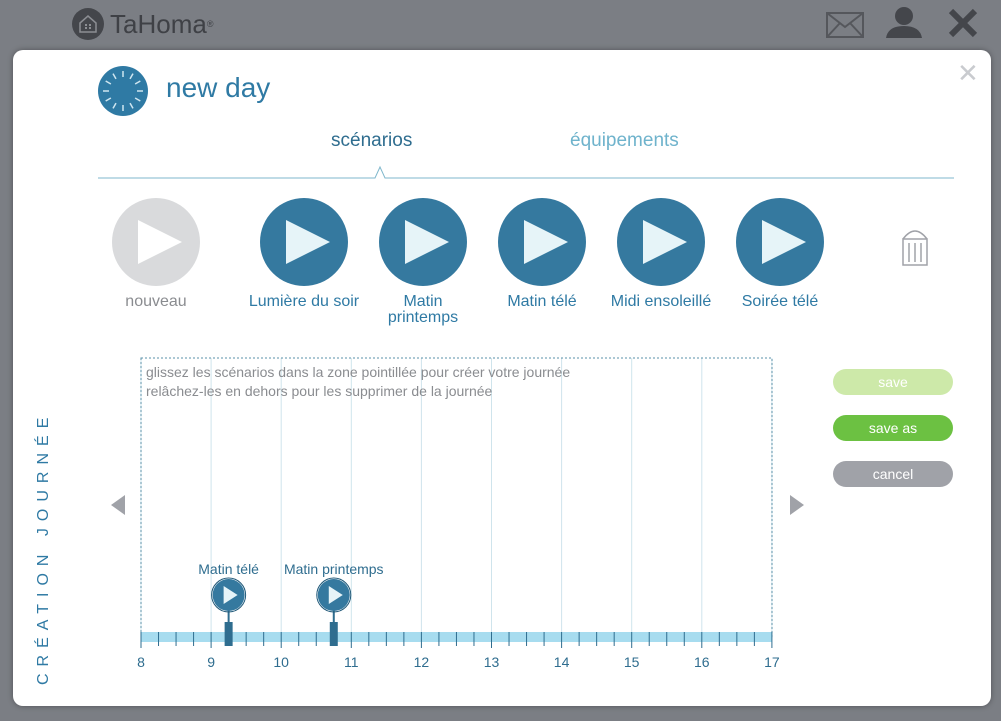 The width and height of the screenshot is (1001, 721). What do you see at coordinates (904, 24) in the screenshot?
I see `user-icon` at bounding box center [904, 24].